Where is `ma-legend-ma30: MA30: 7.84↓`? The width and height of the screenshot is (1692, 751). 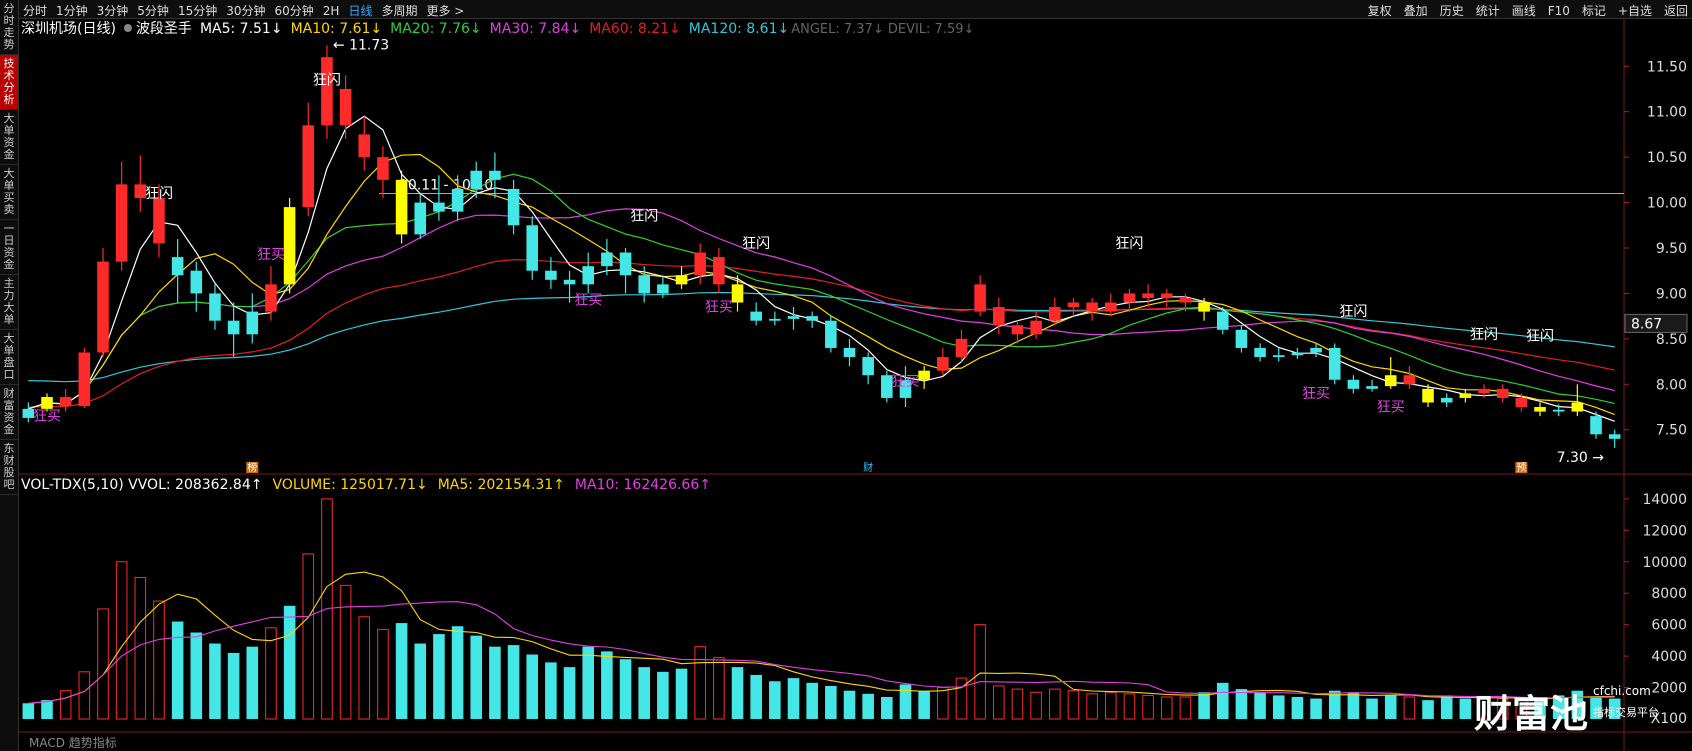
ma-legend-ma30: MA30: 7.84↓ is located at coordinates (536, 29).